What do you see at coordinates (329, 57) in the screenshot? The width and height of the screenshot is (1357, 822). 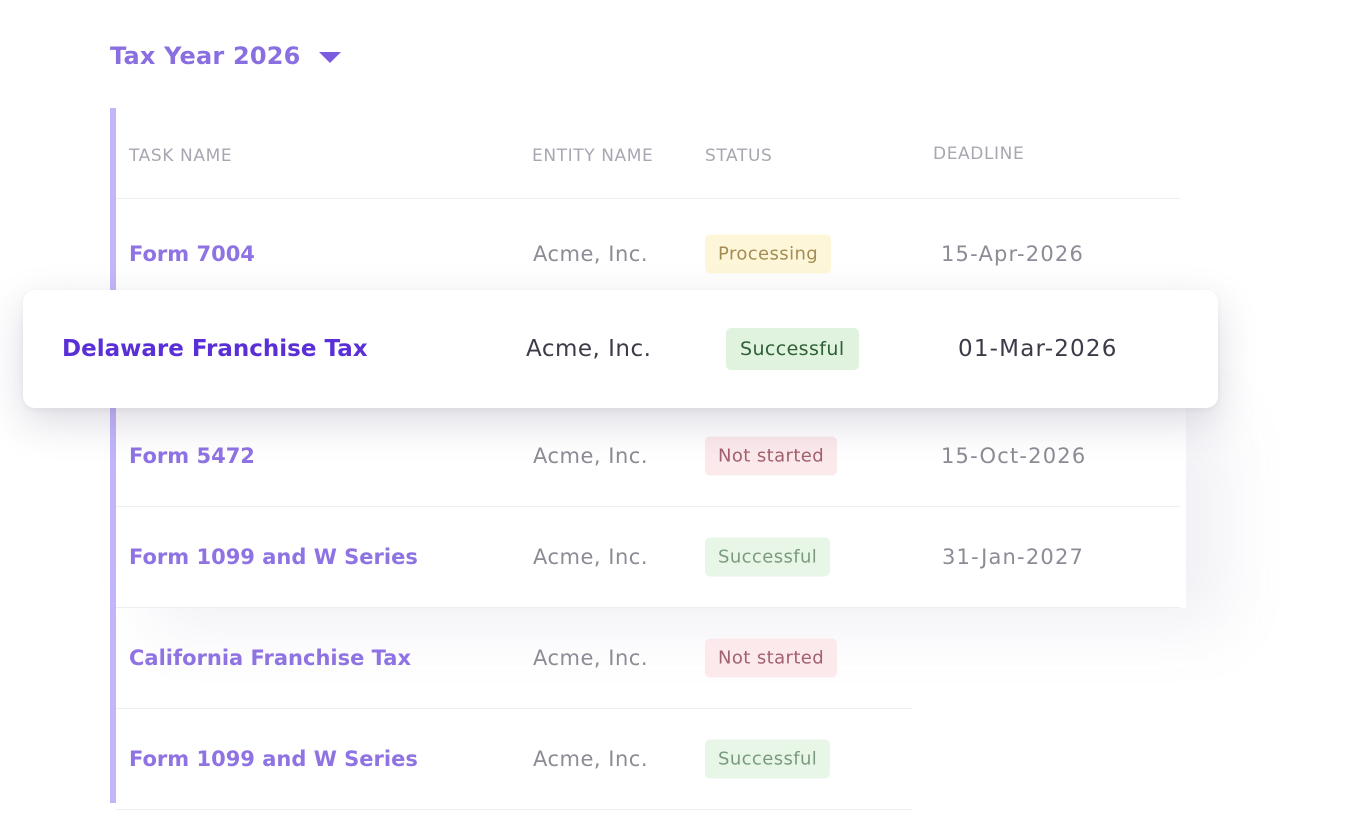 I see `caret-down-icon` at bounding box center [329, 57].